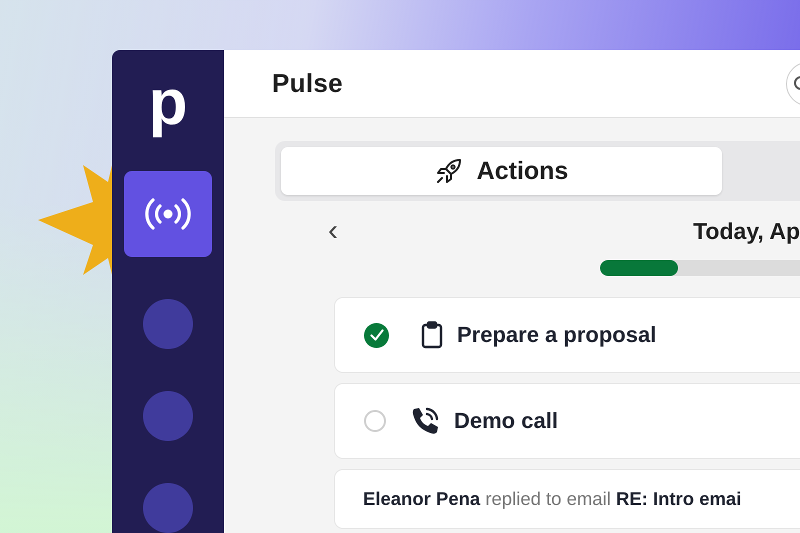 This screenshot has width=800, height=533. What do you see at coordinates (501, 171) in the screenshot?
I see `actions-tab: Actions` at bounding box center [501, 171].